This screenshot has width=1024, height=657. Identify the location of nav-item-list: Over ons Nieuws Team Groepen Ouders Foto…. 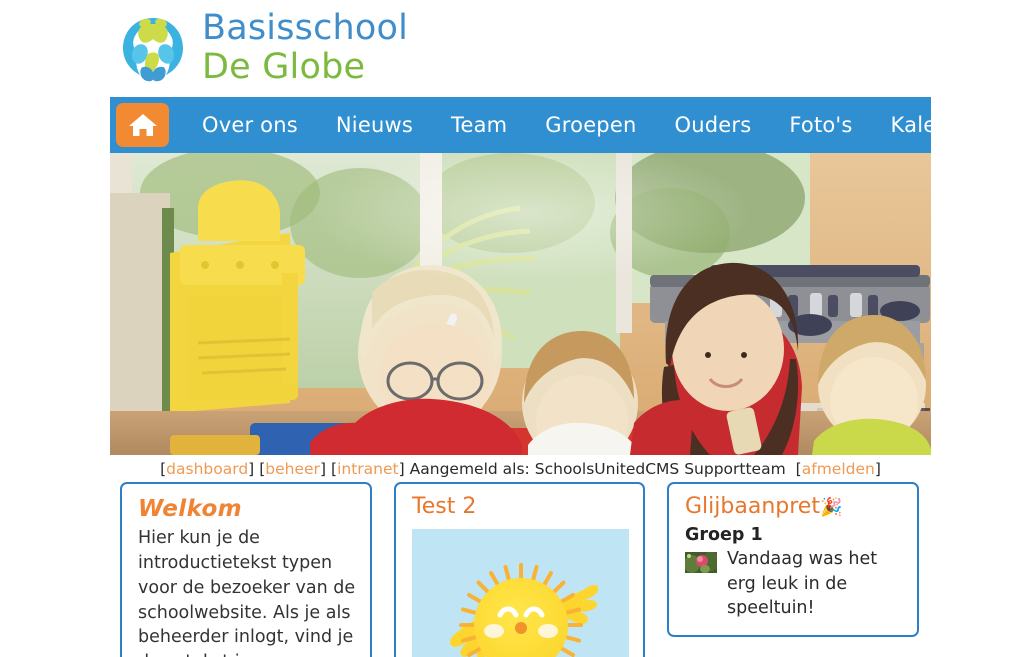
(603, 125).